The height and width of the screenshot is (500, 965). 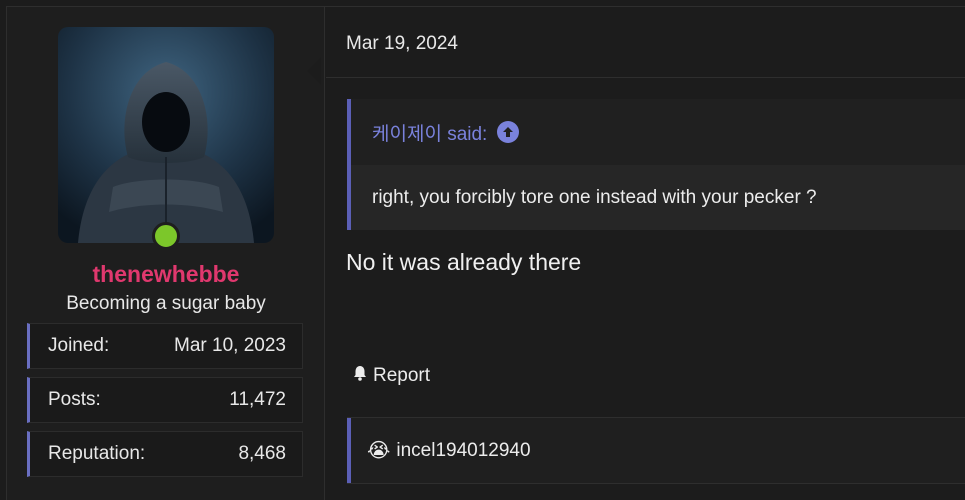 What do you see at coordinates (257, 399) in the screenshot?
I see `stat-value: 11,472` at bounding box center [257, 399].